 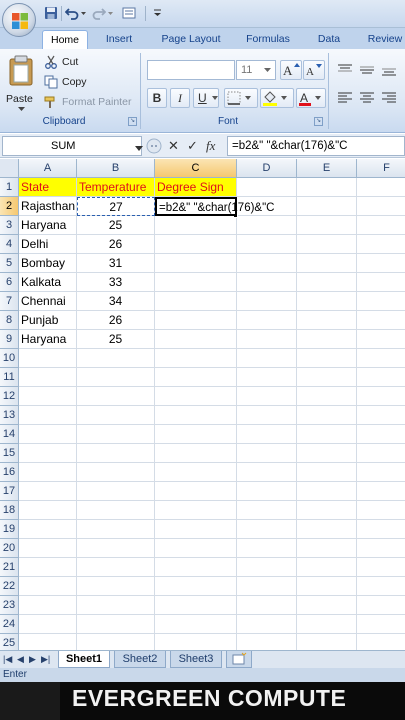 I want to click on cell-a1: State, so click(x=48, y=187).